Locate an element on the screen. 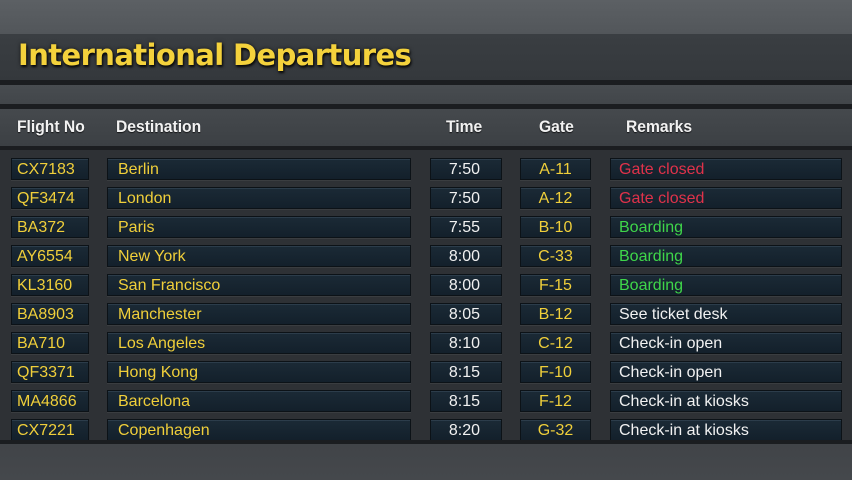 This screenshot has height=480, width=852. time-text: 8:20 is located at coordinates (464, 430).